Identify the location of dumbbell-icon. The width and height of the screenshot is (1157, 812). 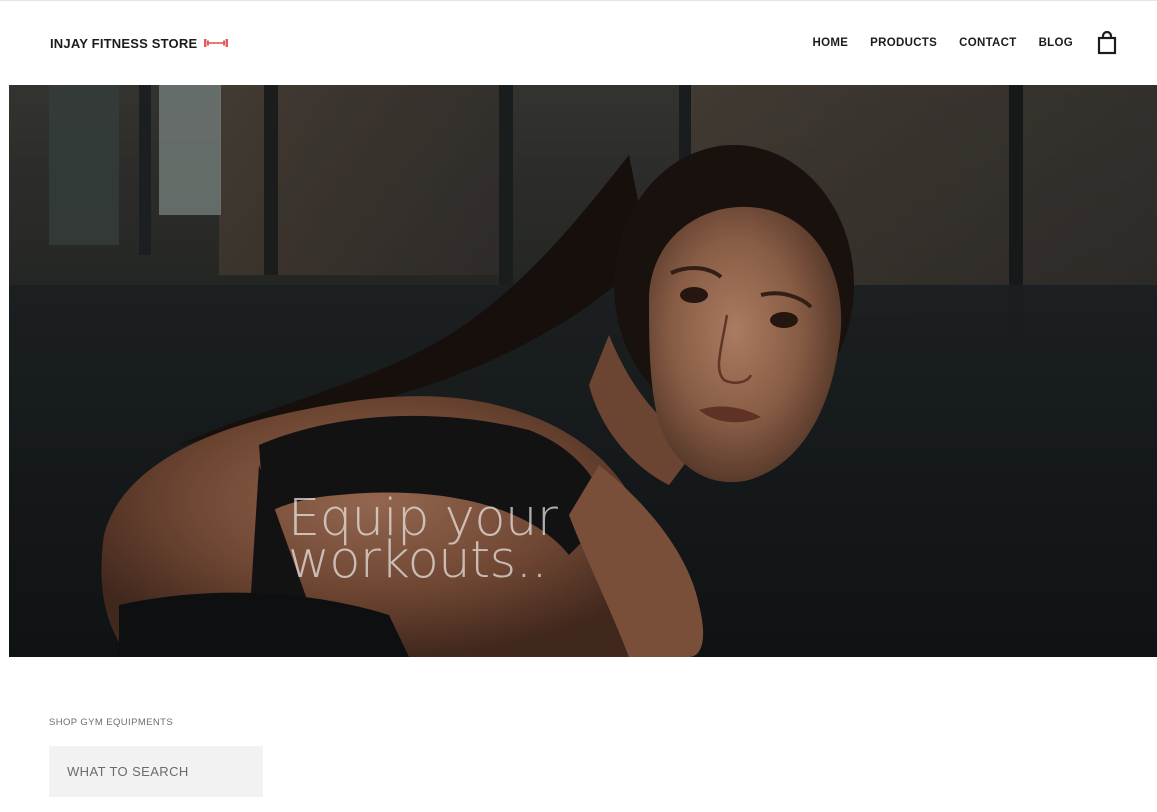
(216, 43).